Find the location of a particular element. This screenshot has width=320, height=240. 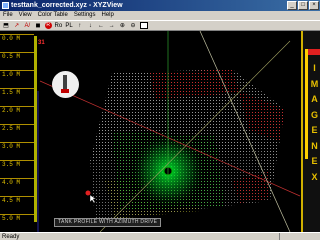

arrow-right-icon: → is located at coordinates (112, 25).